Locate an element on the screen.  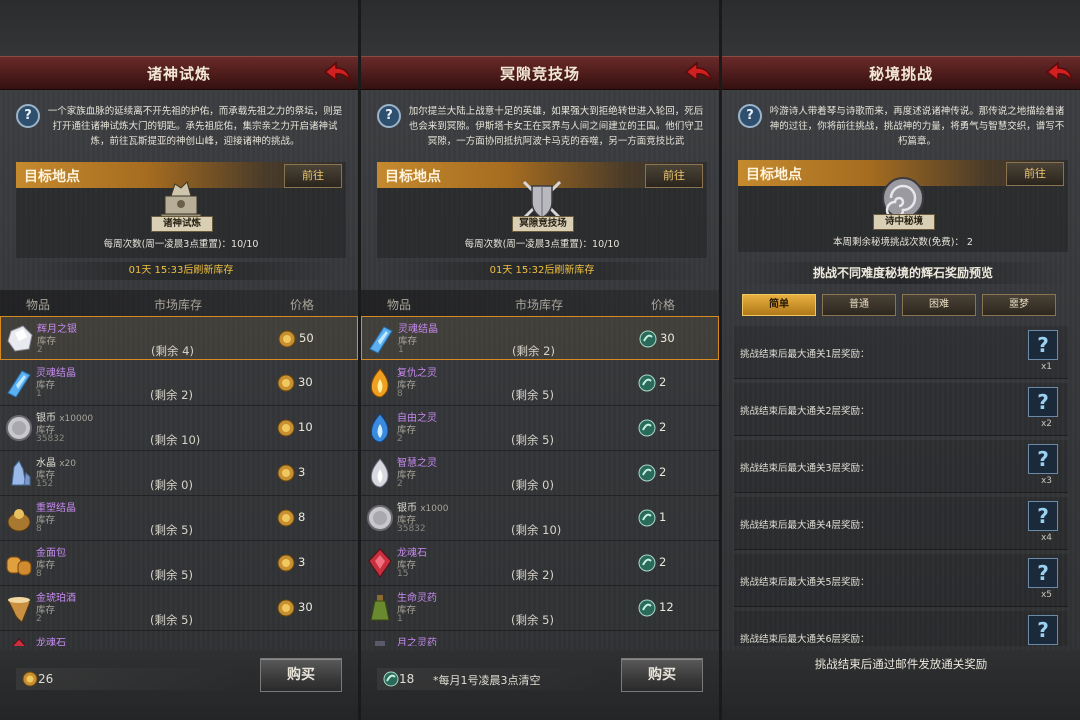
table-row: 银币 x10000 库存 35832 (剩余 10) 10 is located at coordinates (179, 428).